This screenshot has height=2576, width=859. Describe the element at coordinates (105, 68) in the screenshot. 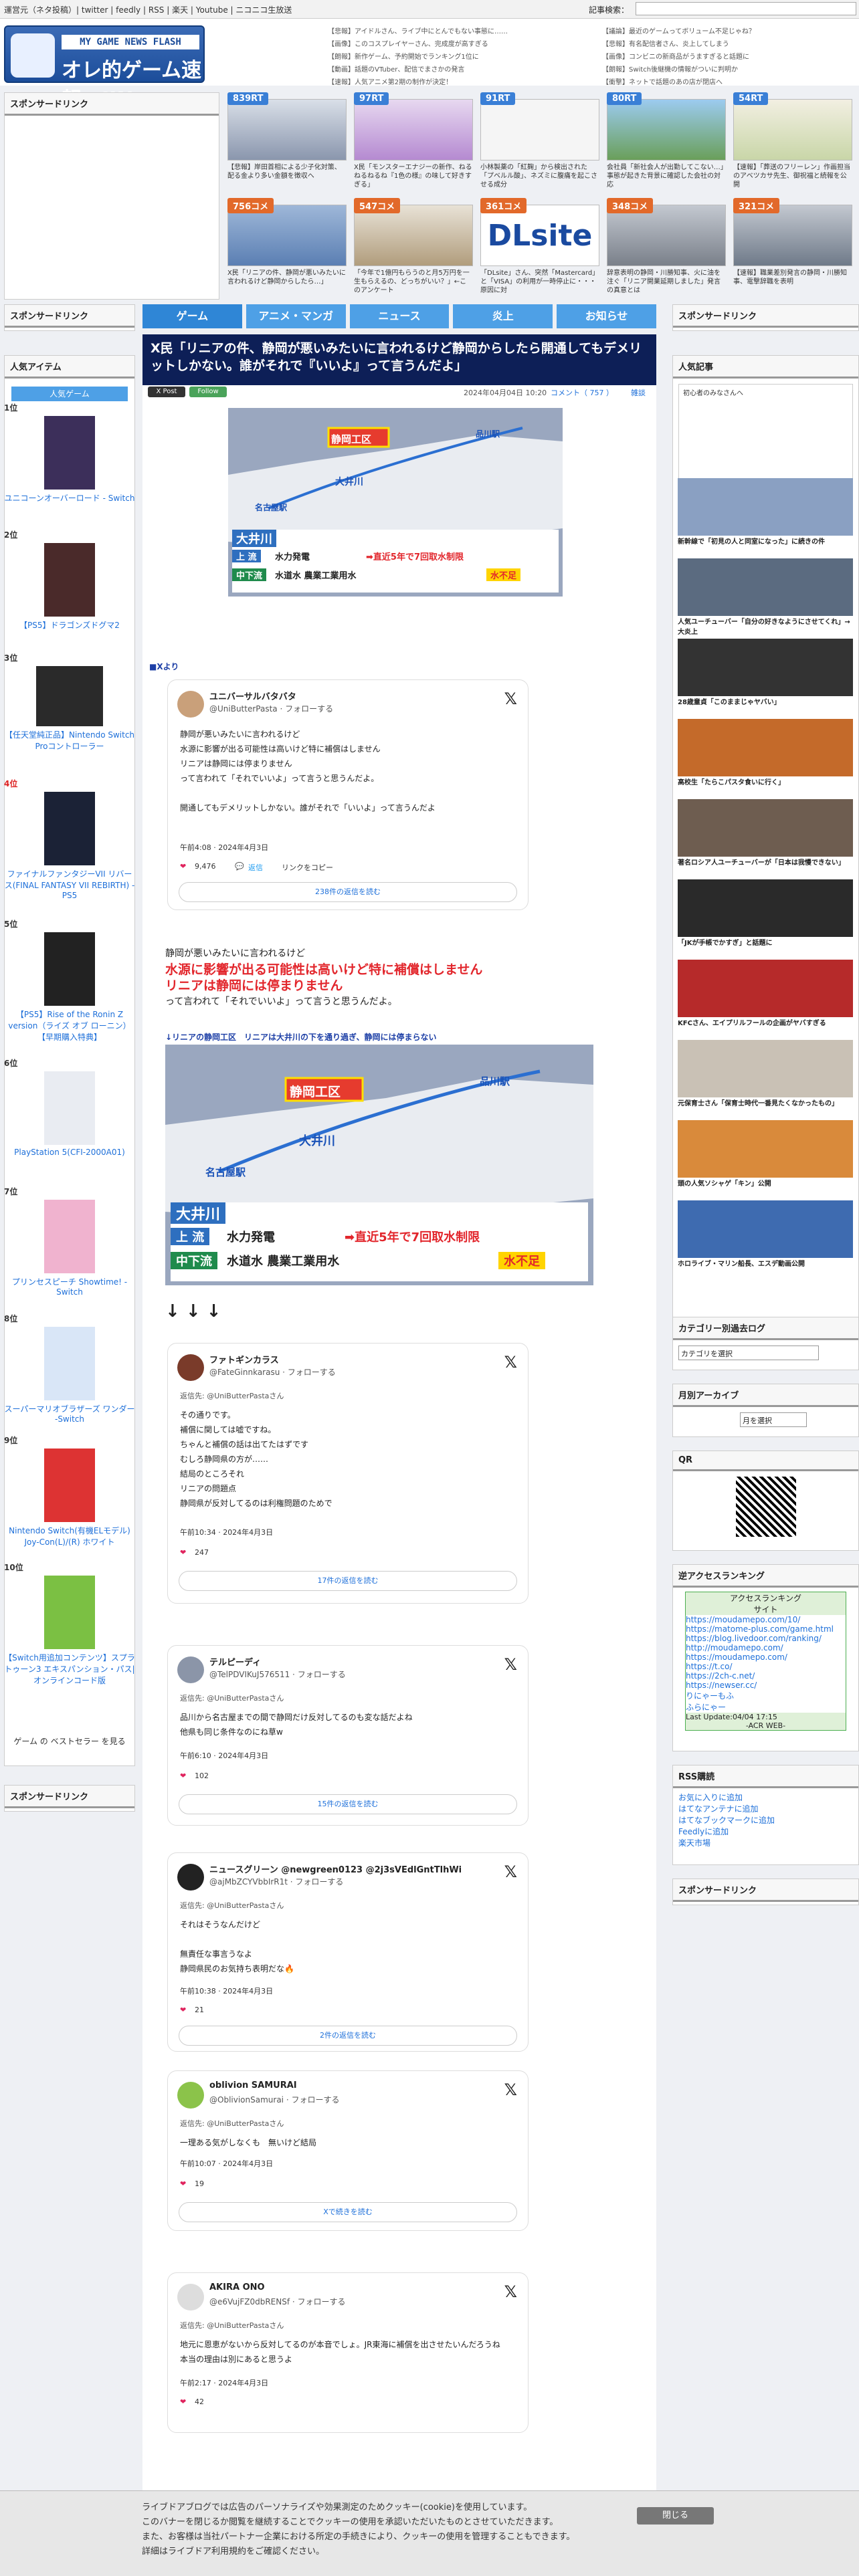

I see `site-logo: MY GAME NEWS FLASH オレ的ゲーム速報@JIN` at that location.